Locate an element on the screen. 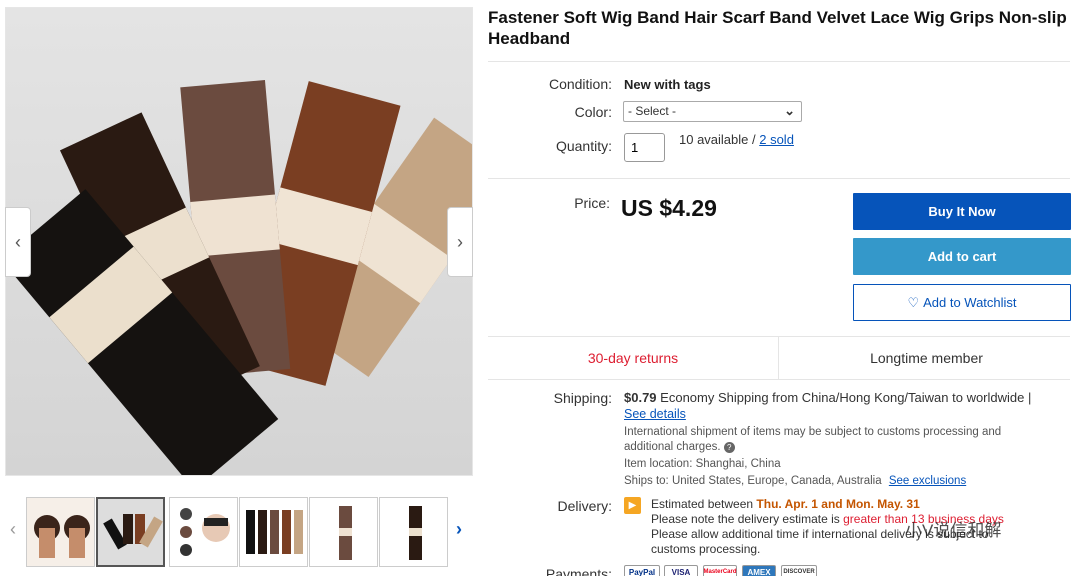 The width and height of the screenshot is (1080, 576). item-location: Item location: Shanghai, China is located at coordinates (702, 464).